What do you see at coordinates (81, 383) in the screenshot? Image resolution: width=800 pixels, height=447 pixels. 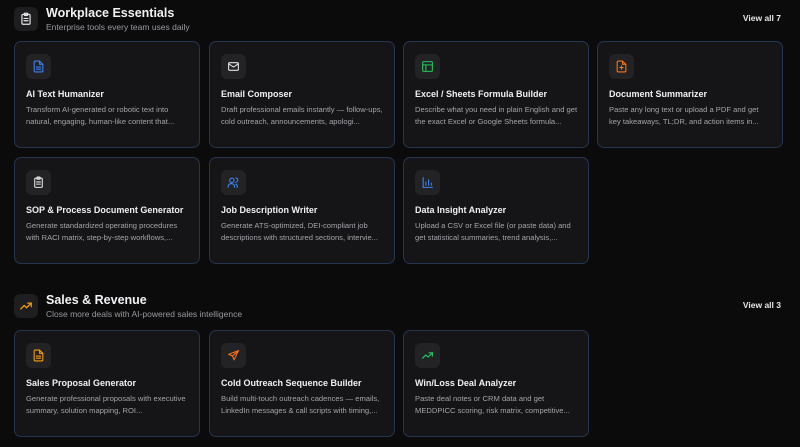 I see `card-title: Sales Proposal Generator` at bounding box center [81, 383].